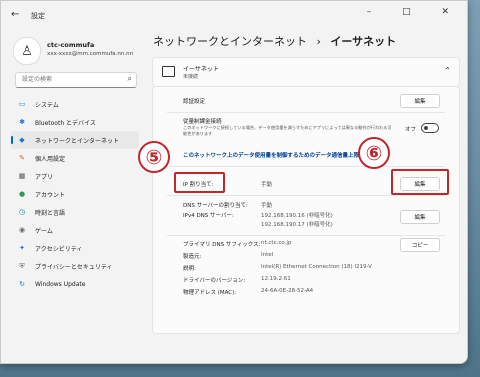  Describe the element at coordinates (420, 182) in the screenshot. I see `annotation-box-edit-button` at that location.